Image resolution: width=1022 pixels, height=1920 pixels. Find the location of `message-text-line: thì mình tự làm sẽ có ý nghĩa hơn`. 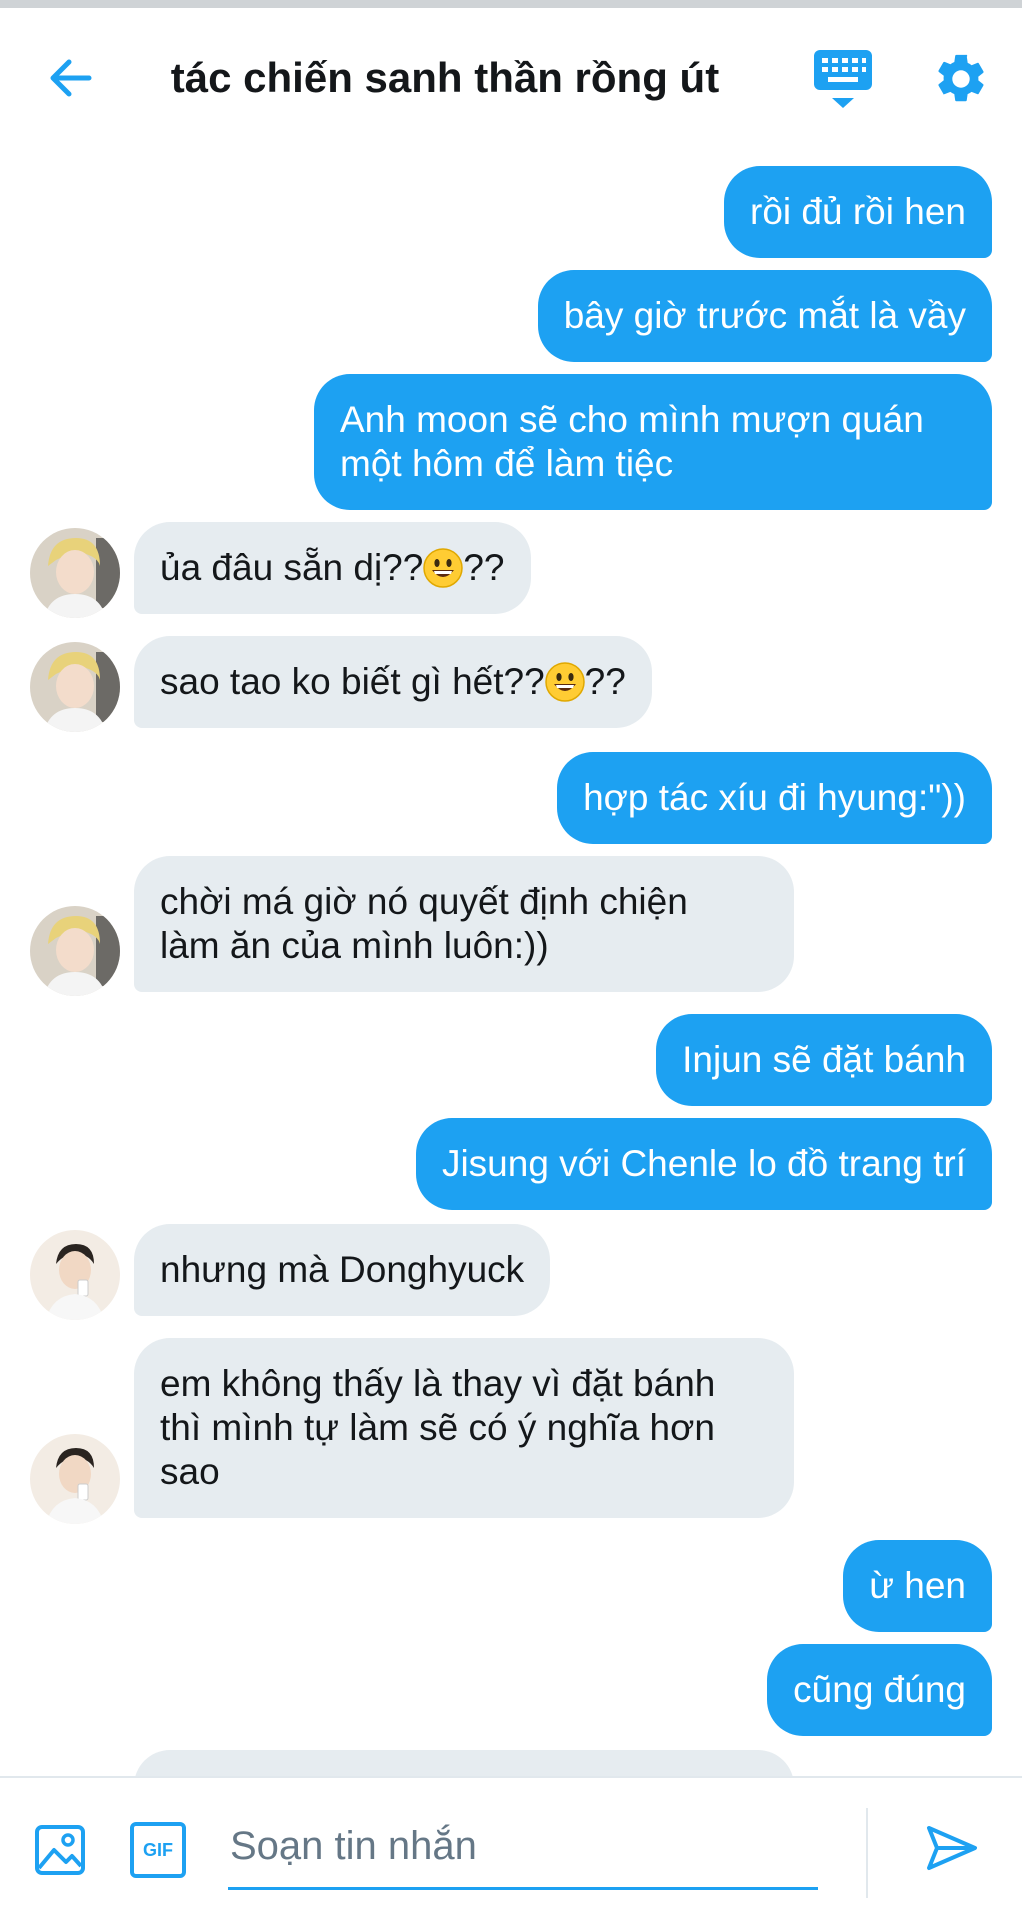

message-text-line: thì mình tự làm sẽ có ý nghĩa hơn is located at coordinates (437, 1427).